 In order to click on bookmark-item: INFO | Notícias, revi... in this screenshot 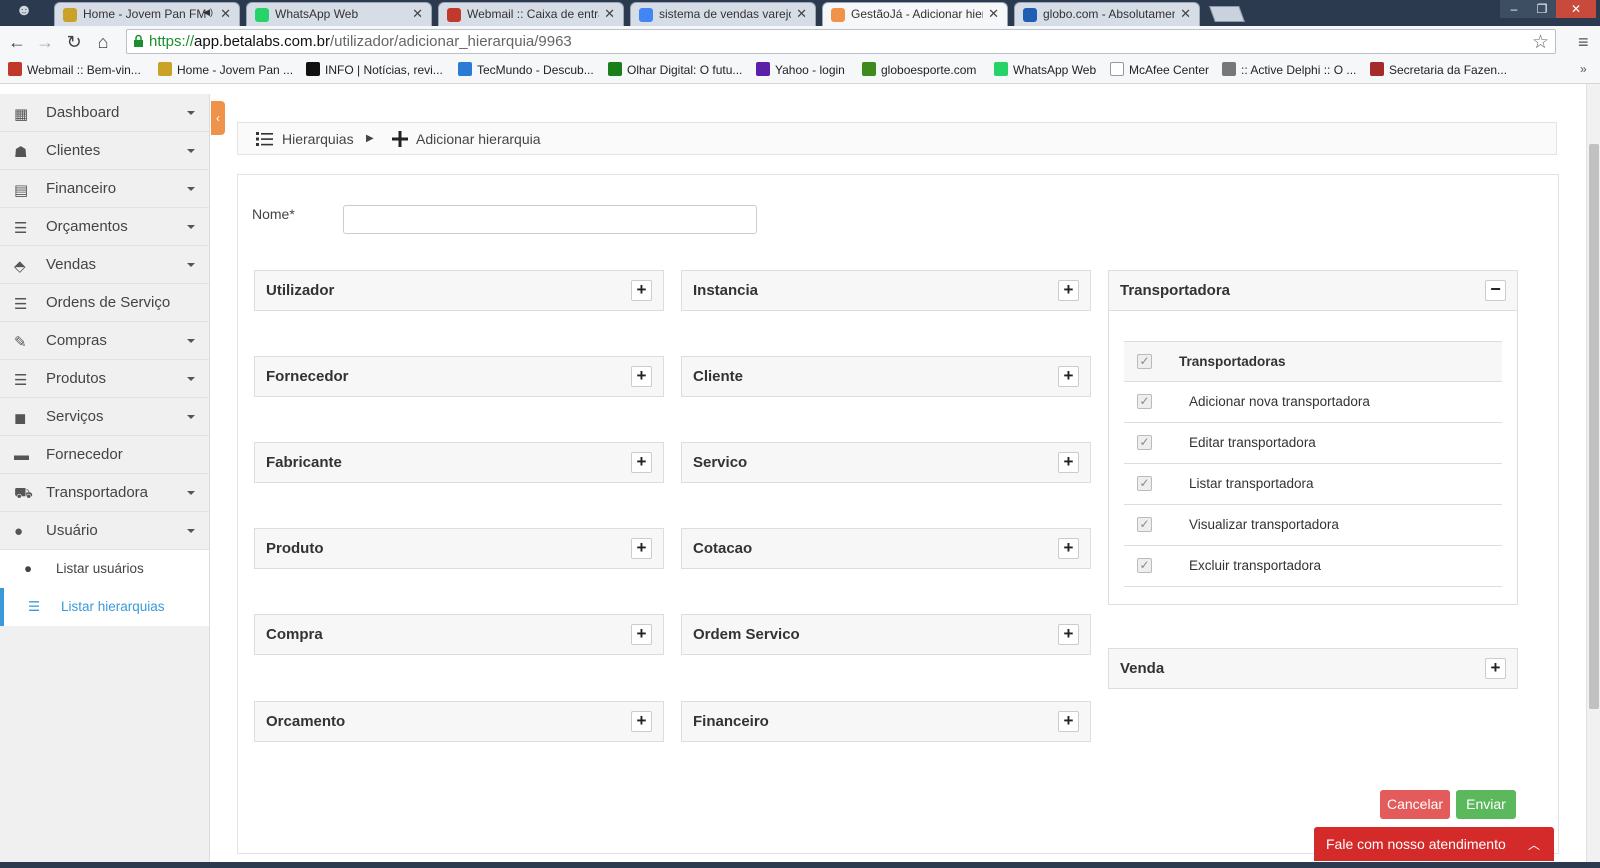, I will do `click(374, 69)`.